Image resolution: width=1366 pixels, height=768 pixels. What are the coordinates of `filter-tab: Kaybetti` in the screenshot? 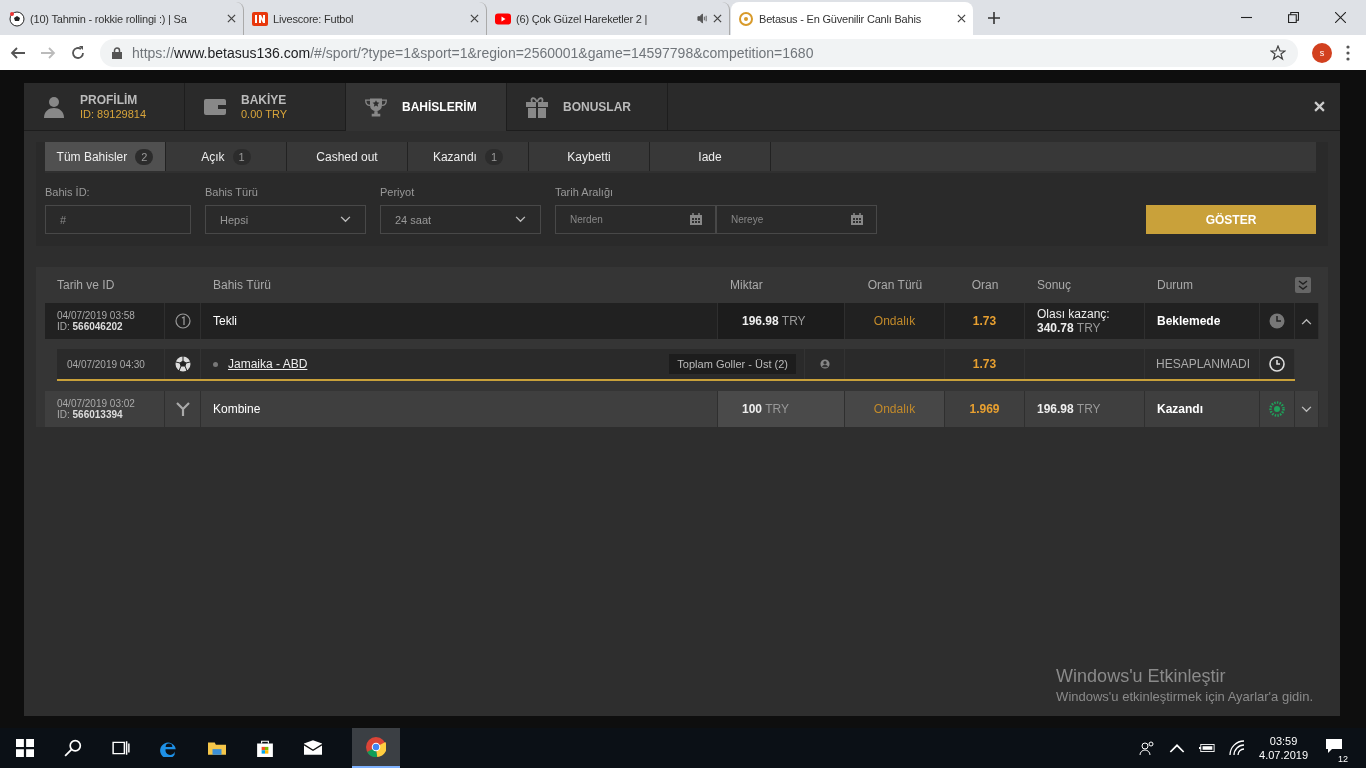 It's located at (589, 156).